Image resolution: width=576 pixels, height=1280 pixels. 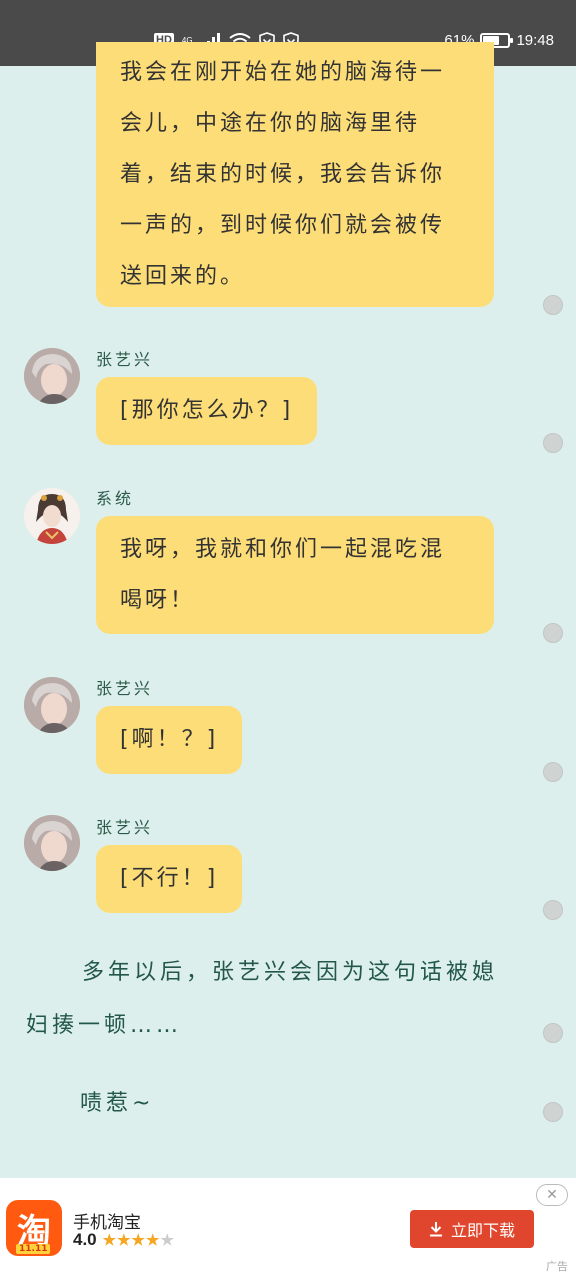 What do you see at coordinates (535, 40) in the screenshot?
I see `clock: 19:48` at bounding box center [535, 40].